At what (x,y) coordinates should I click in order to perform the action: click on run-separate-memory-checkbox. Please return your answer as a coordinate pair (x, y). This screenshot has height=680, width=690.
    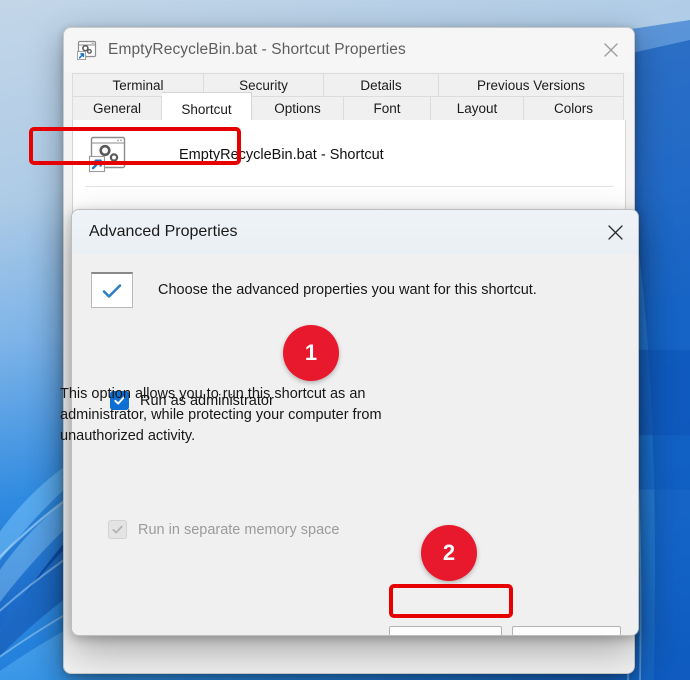
    Looking at the image, I should click on (117, 529).